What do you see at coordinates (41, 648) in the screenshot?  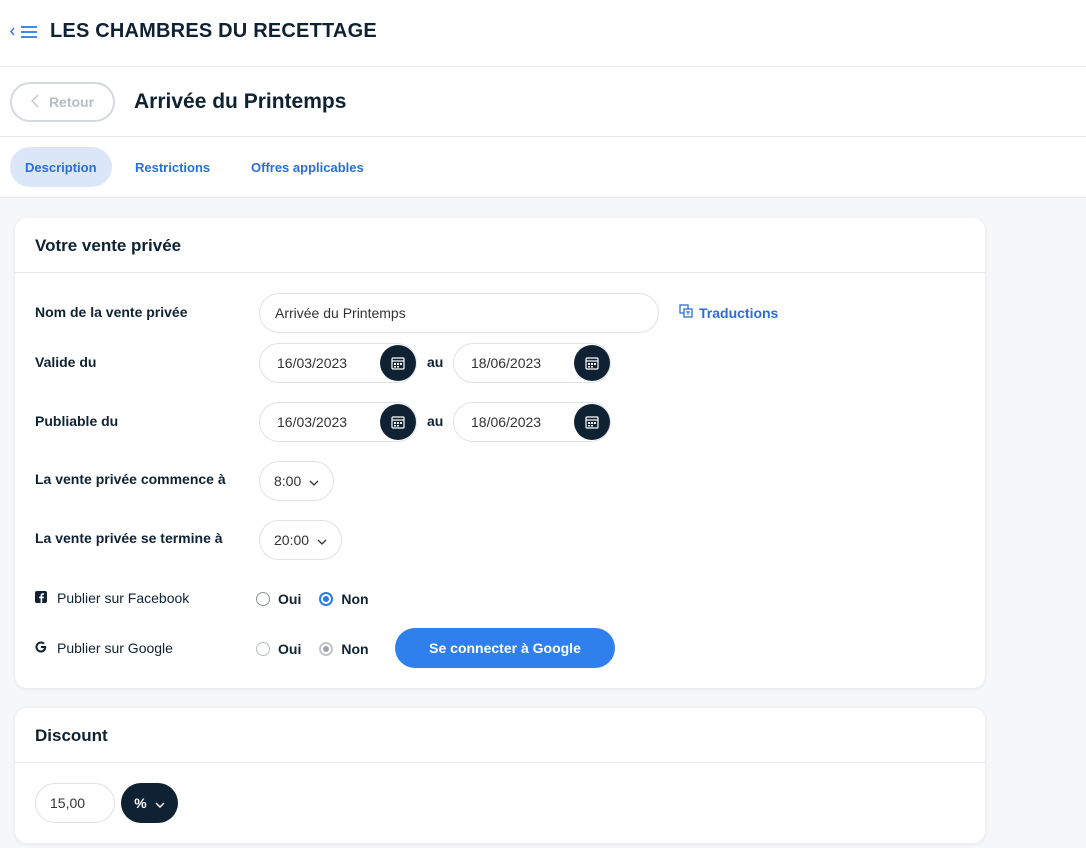 I see `google-icon` at bounding box center [41, 648].